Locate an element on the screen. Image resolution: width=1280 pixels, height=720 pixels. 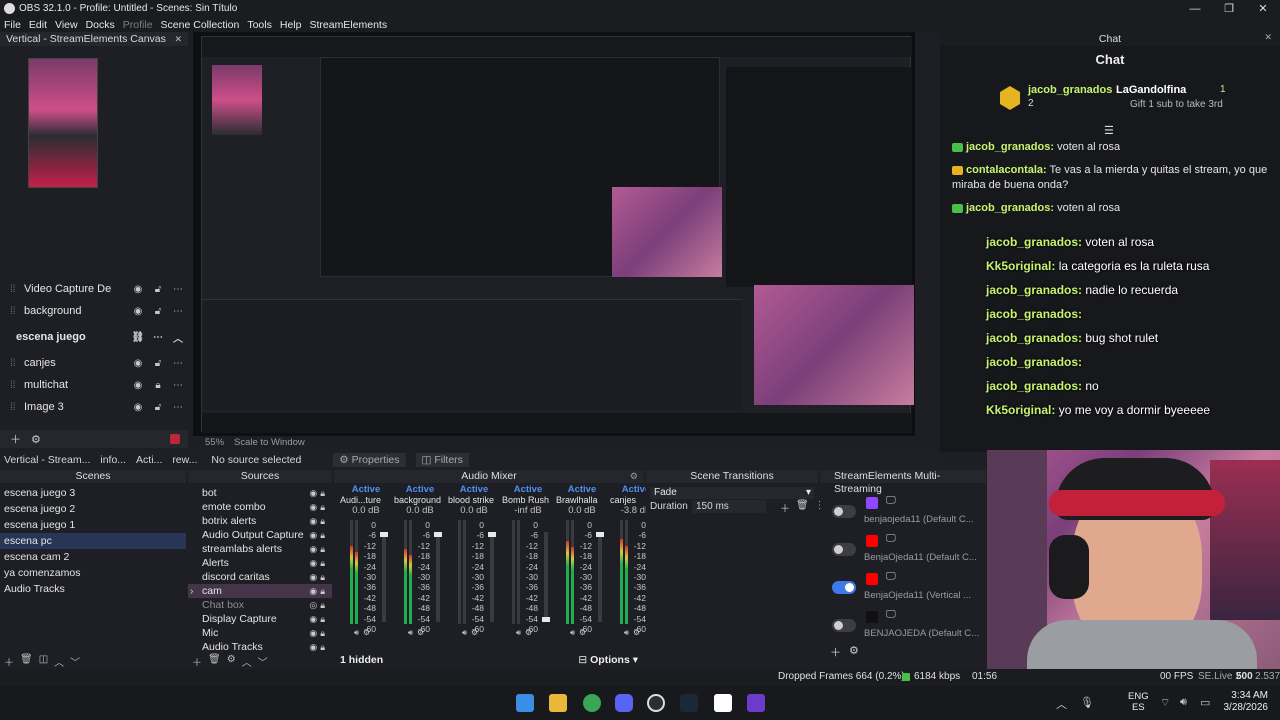
clock: 3:34 AM 3/28/2026 is located at coordinates (1245, 702).